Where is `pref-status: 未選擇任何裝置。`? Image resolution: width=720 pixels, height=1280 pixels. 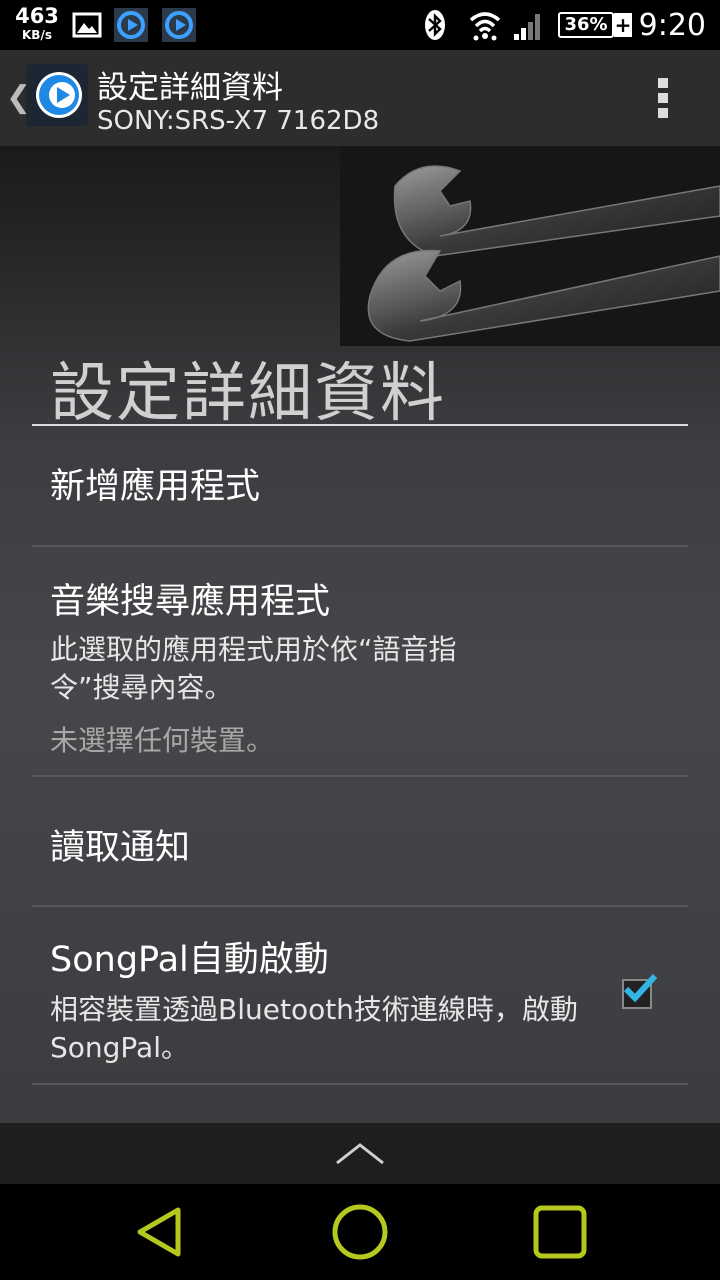
pref-status: 未選擇任何裝置。 is located at coordinates (162, 740).